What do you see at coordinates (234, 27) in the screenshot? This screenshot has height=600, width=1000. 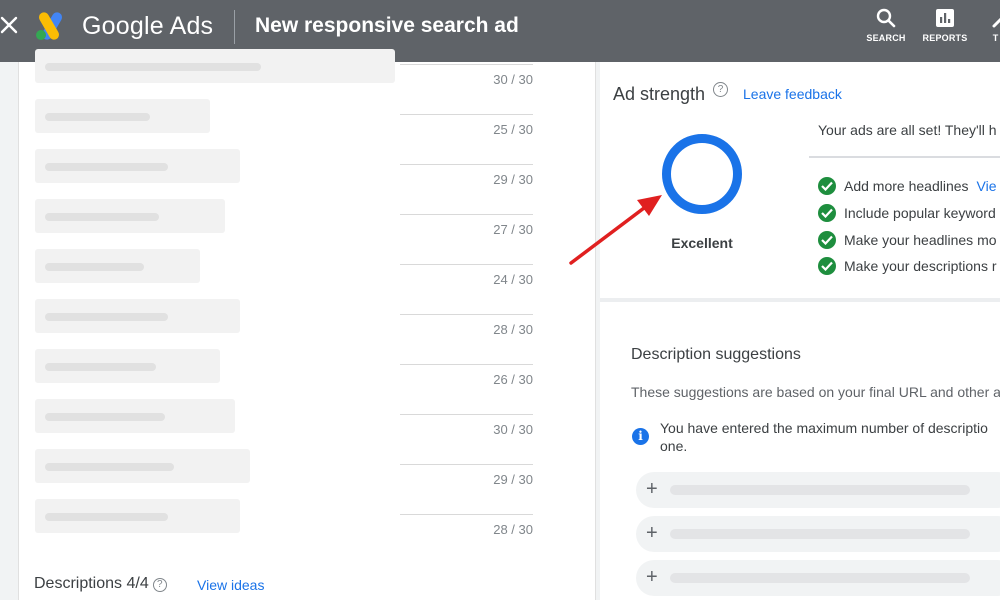 I see `title-divider` at bounding box center [234, 27].